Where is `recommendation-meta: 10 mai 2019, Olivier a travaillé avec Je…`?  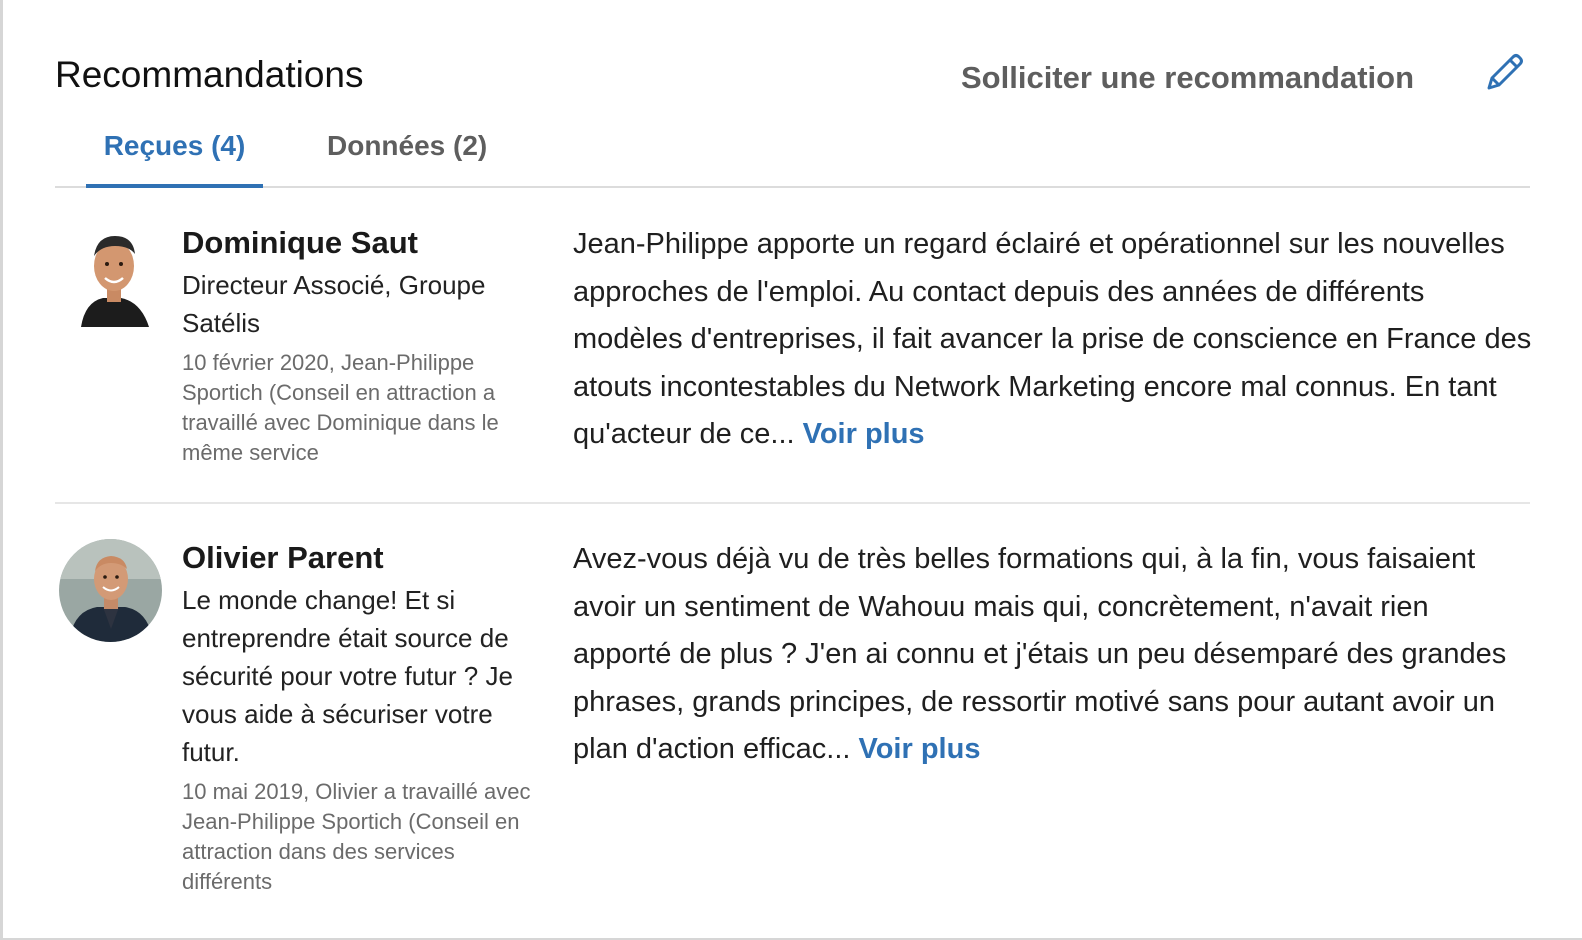 recommendation-meta: 10 mai 2019, Olivier a travaillé avec Je… is located at coordinates (356, 836).